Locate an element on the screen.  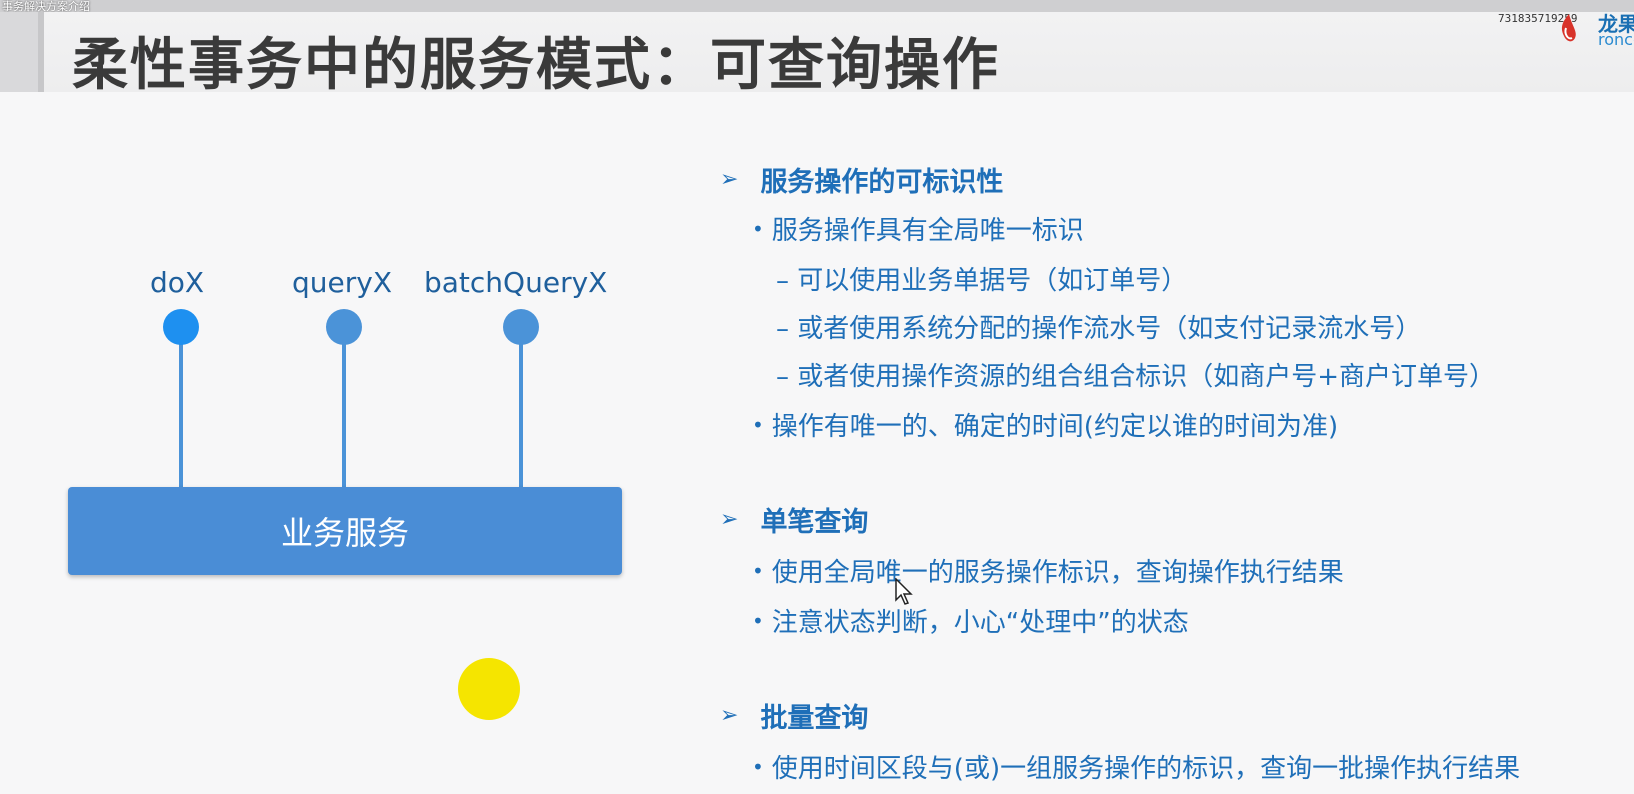
section-single-query: ➢ 单笔查询 is located at coordinates (794, 519).